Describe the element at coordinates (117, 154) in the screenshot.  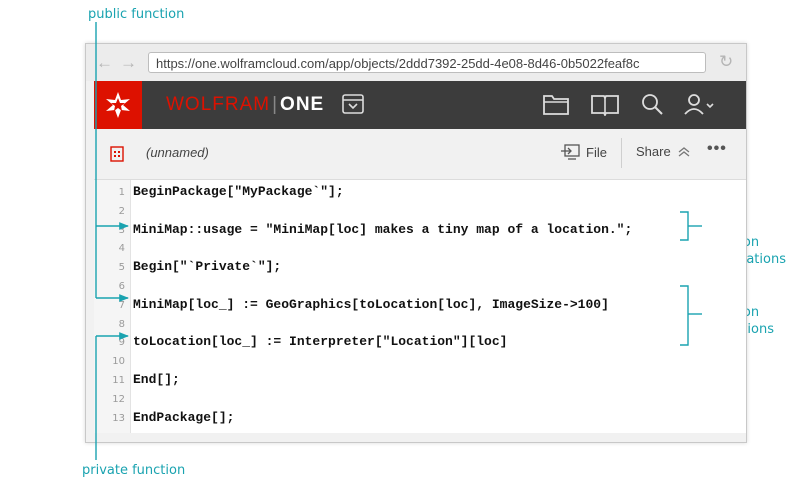
I see `notebook-file-icon` at that location.